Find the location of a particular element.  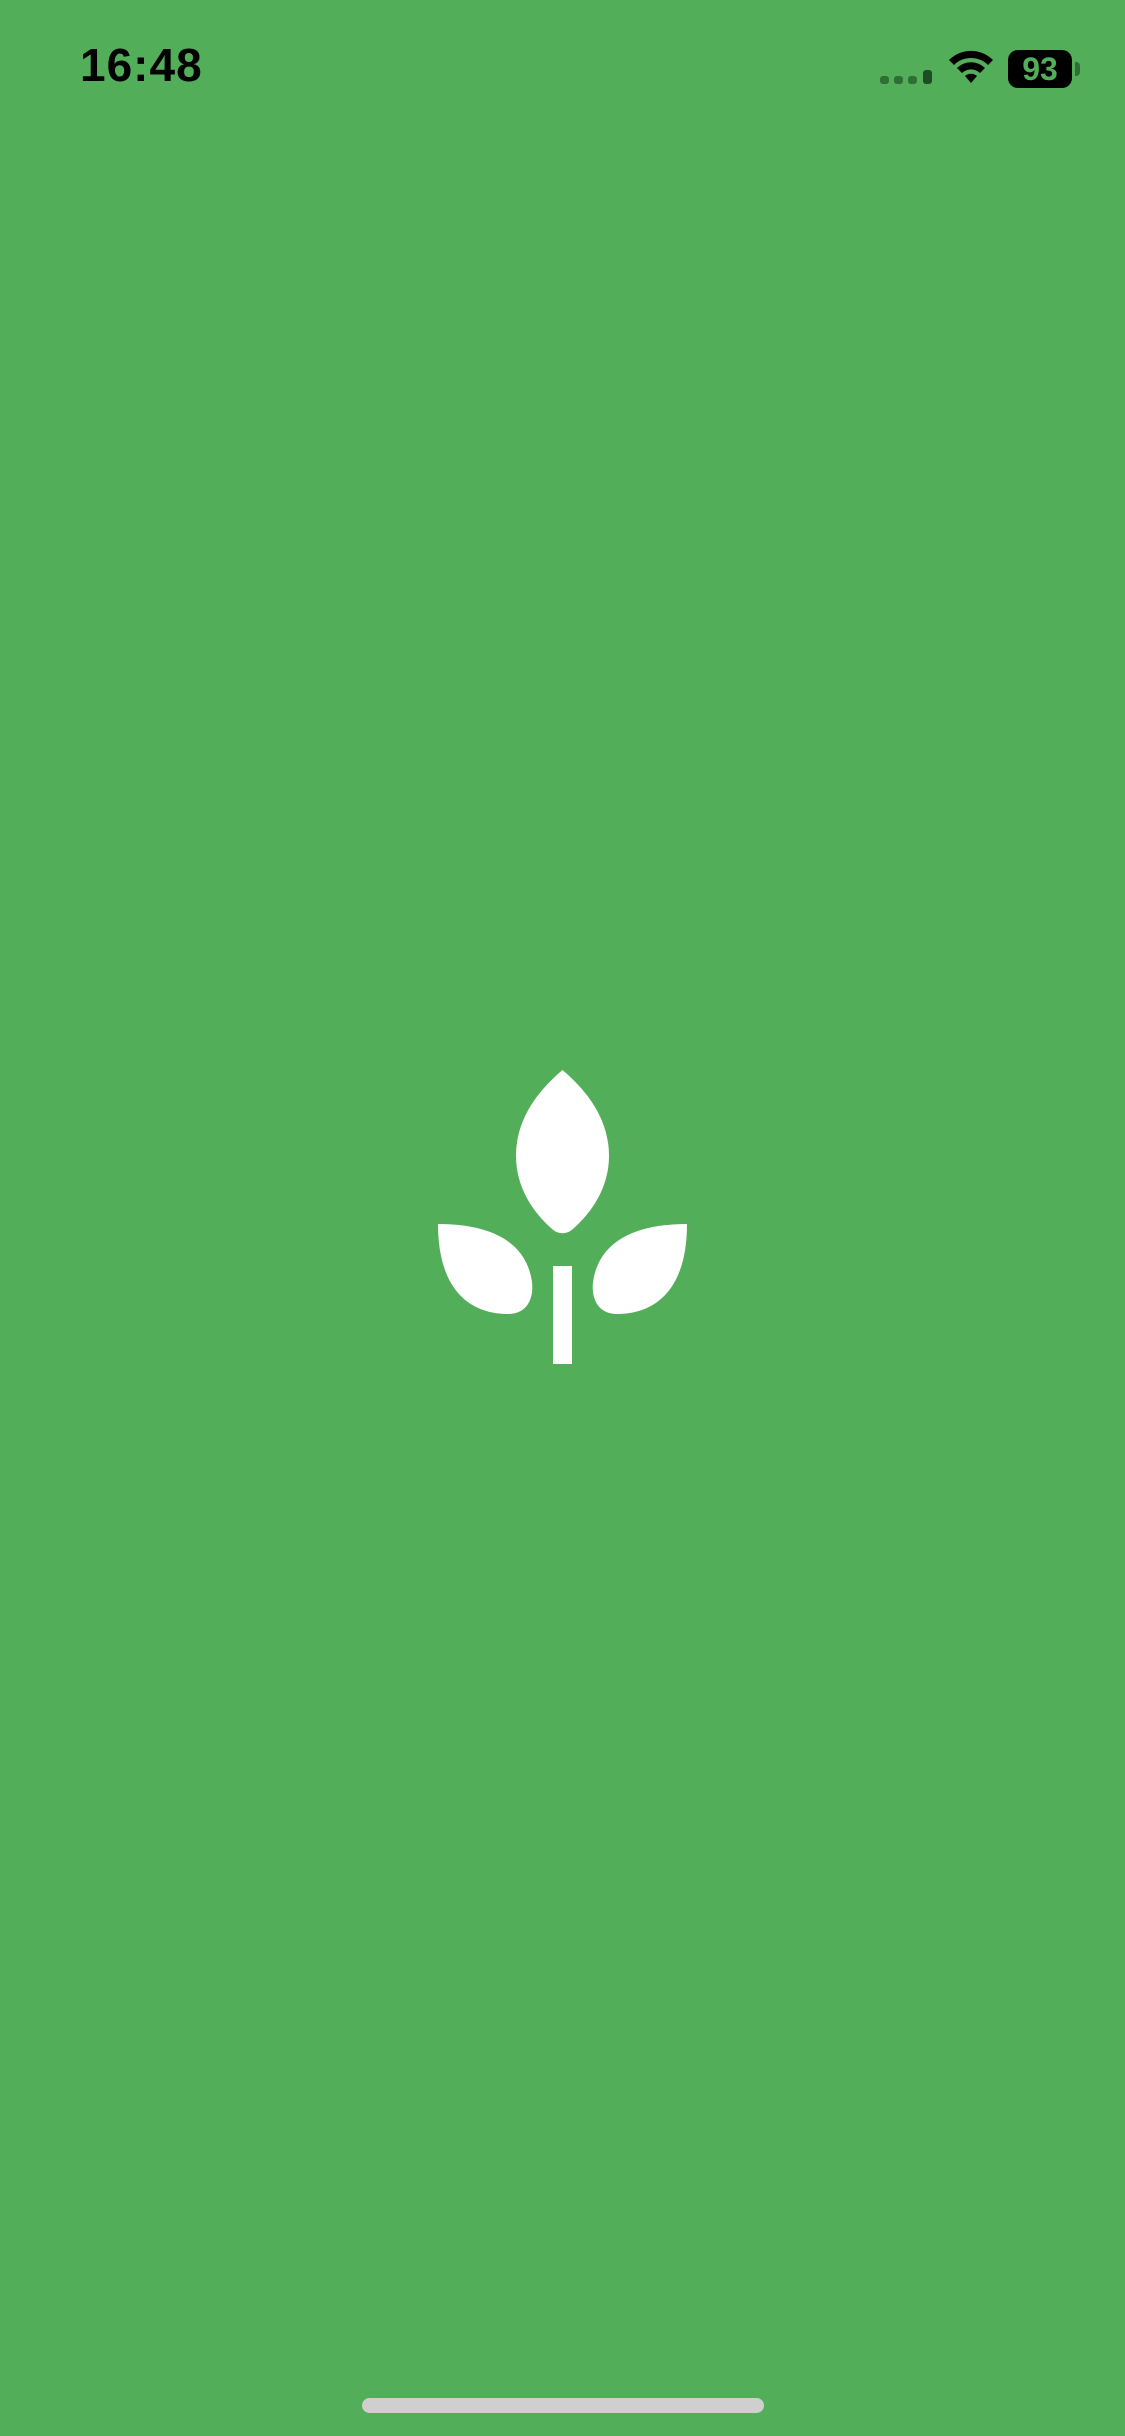

status-bar: 16:48 93 is located at coordinates (562, 70).